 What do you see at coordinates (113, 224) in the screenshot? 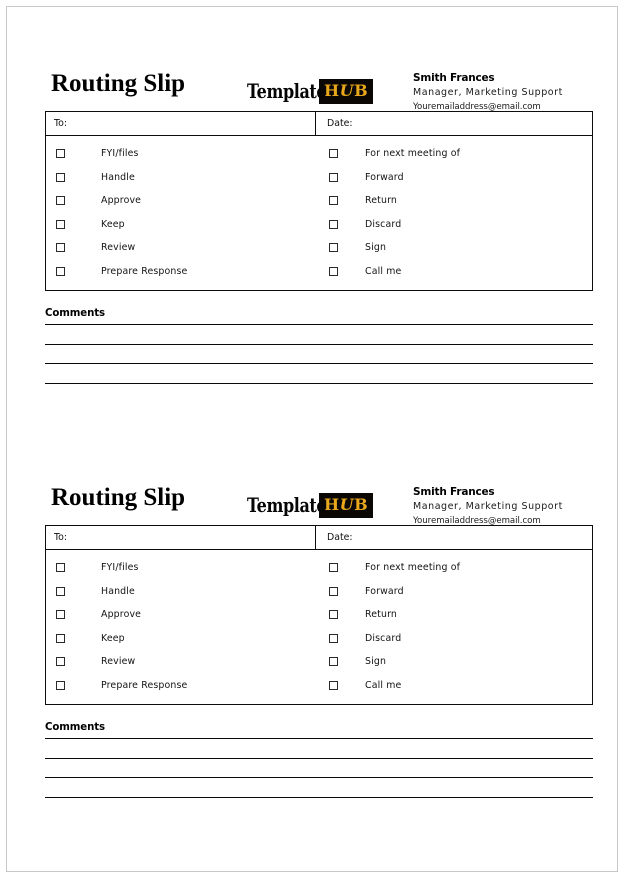
I see `checkbox-label: Keep` at bounding box center [113, 224].